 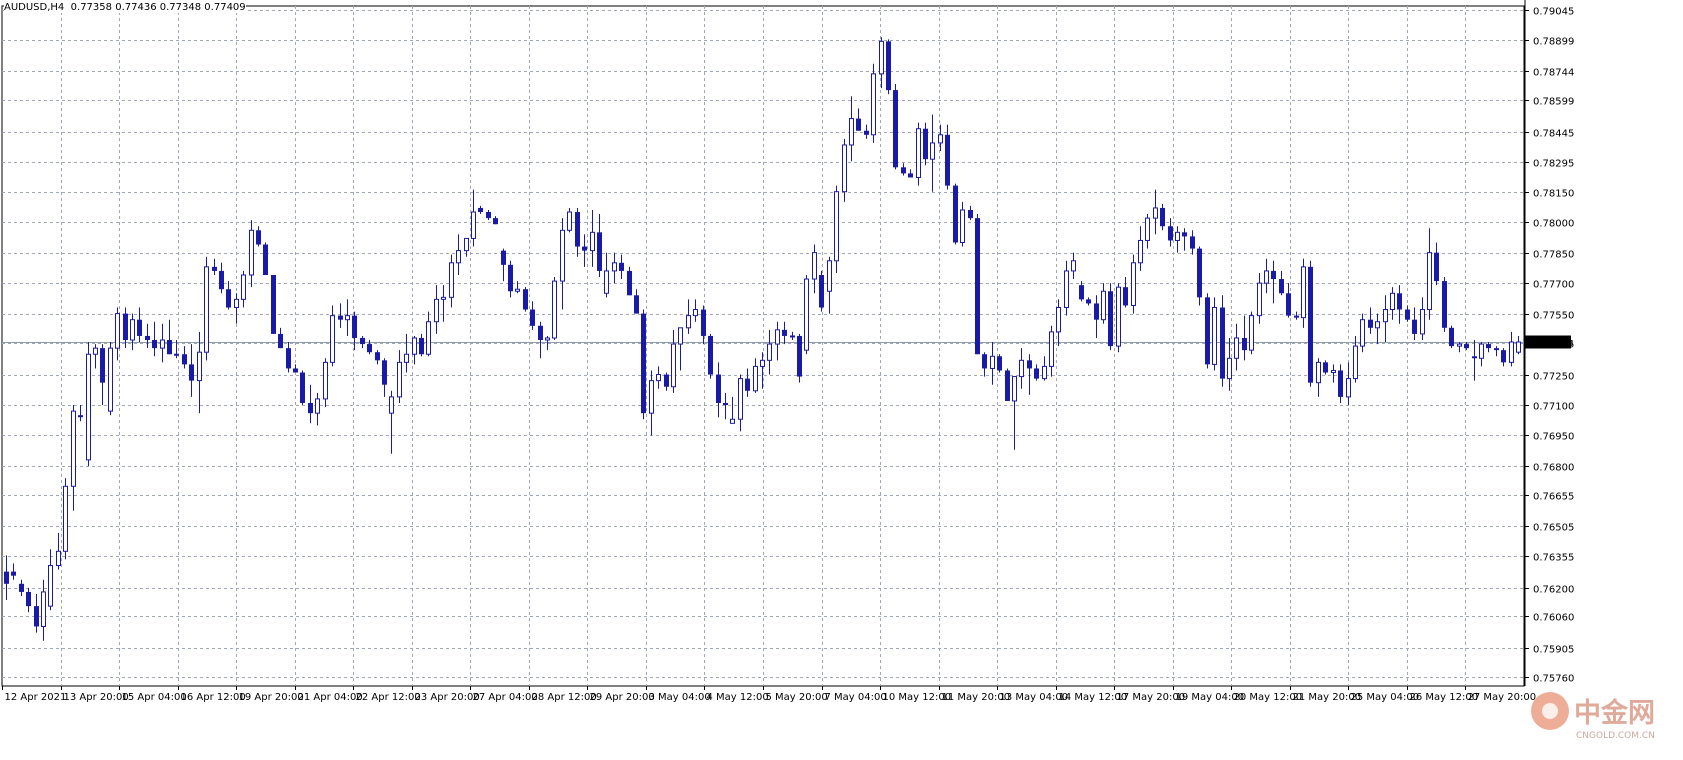 I want to click on y-tick-label: 0.77550, so click(x=1553, y=316).